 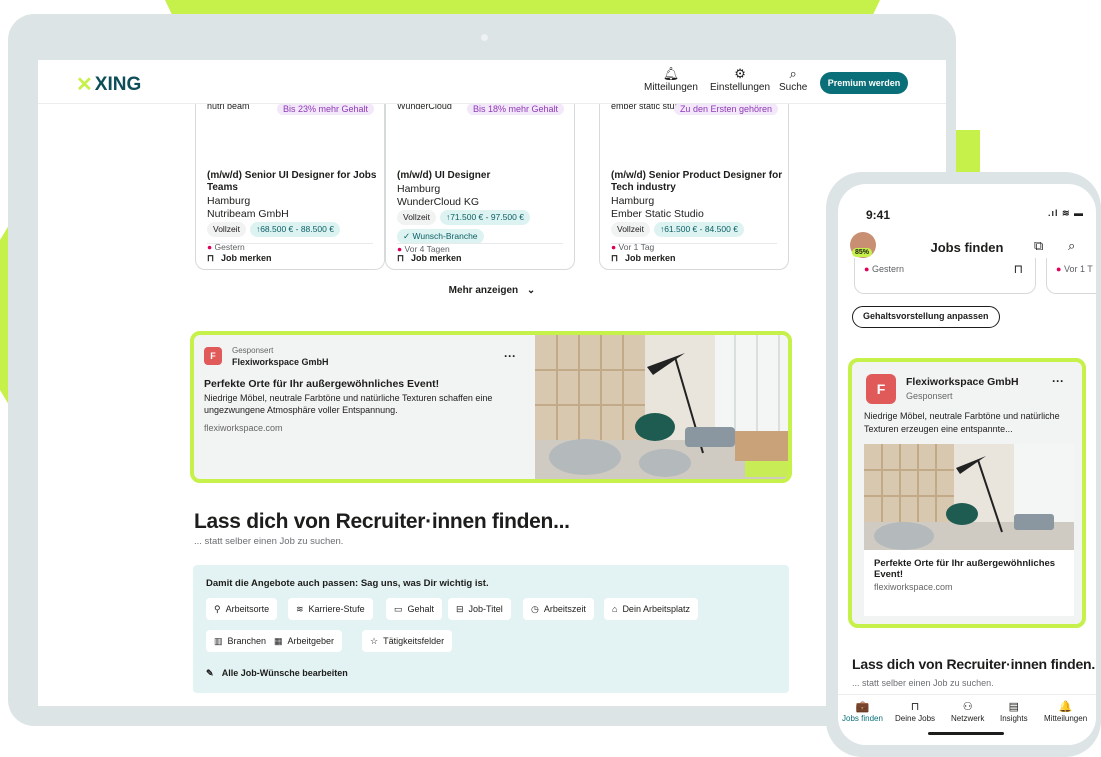 What do you see at coordinates (374, 641) in the screenshot?
I see `field-icon: ☆` at bounding box center [374, 641].